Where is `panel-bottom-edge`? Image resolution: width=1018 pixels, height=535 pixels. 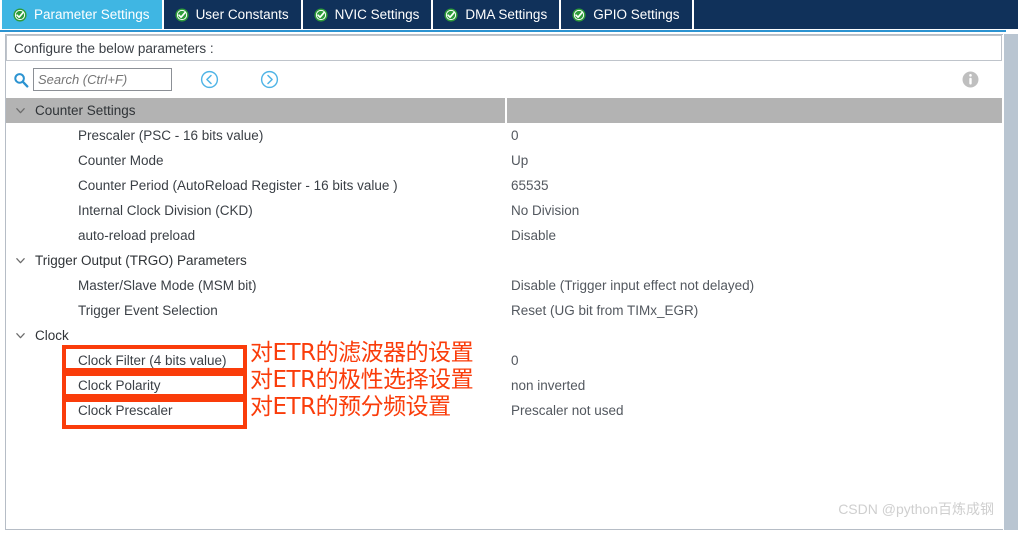
panel-bottom-edge is located at coordinates (509, 532).